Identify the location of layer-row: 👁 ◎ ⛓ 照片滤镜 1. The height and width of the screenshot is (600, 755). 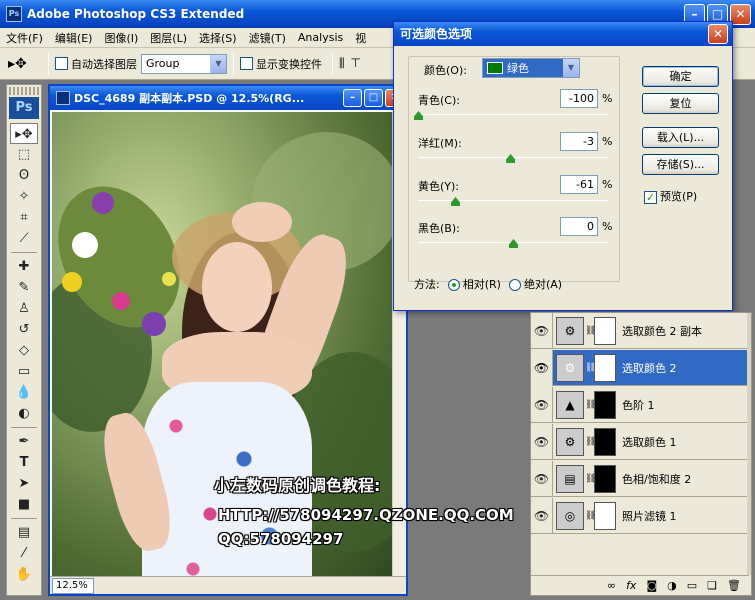
(640, 515).